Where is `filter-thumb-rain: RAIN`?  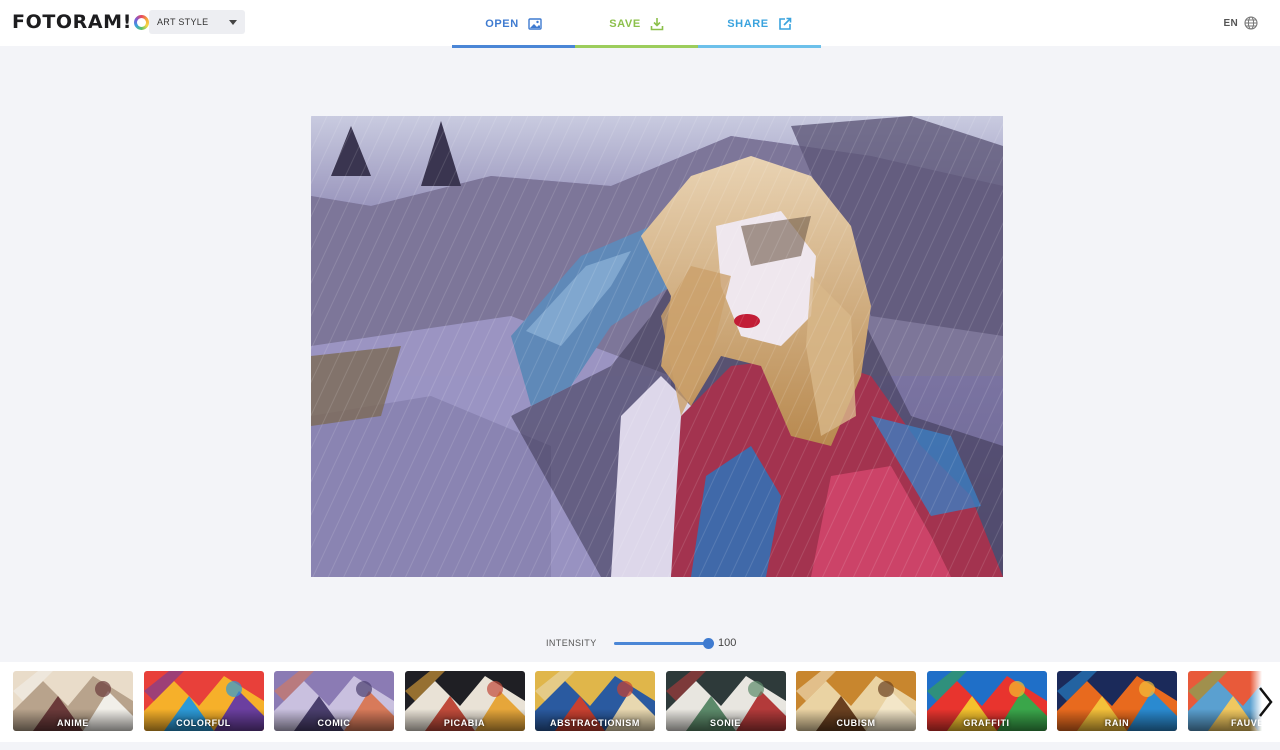 filter-thumb-rain: RAIN is located at coordinates (1117, 701).